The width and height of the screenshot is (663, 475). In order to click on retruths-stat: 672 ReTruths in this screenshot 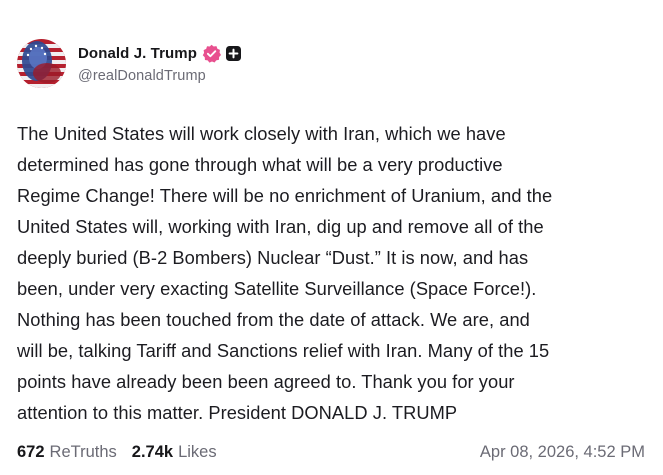, I will do `click(67, 452)`.